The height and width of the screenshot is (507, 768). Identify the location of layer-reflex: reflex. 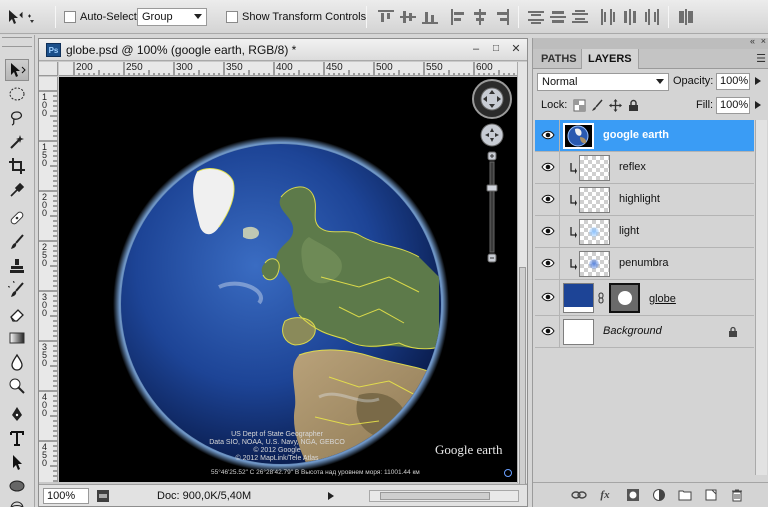
(644, 168).